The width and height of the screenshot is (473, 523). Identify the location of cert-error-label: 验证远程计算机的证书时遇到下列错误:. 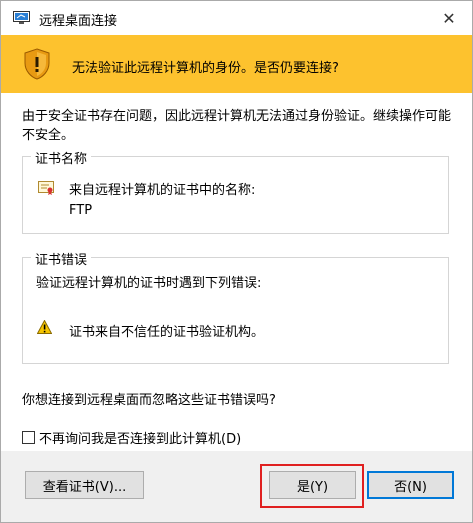
(149, 283).